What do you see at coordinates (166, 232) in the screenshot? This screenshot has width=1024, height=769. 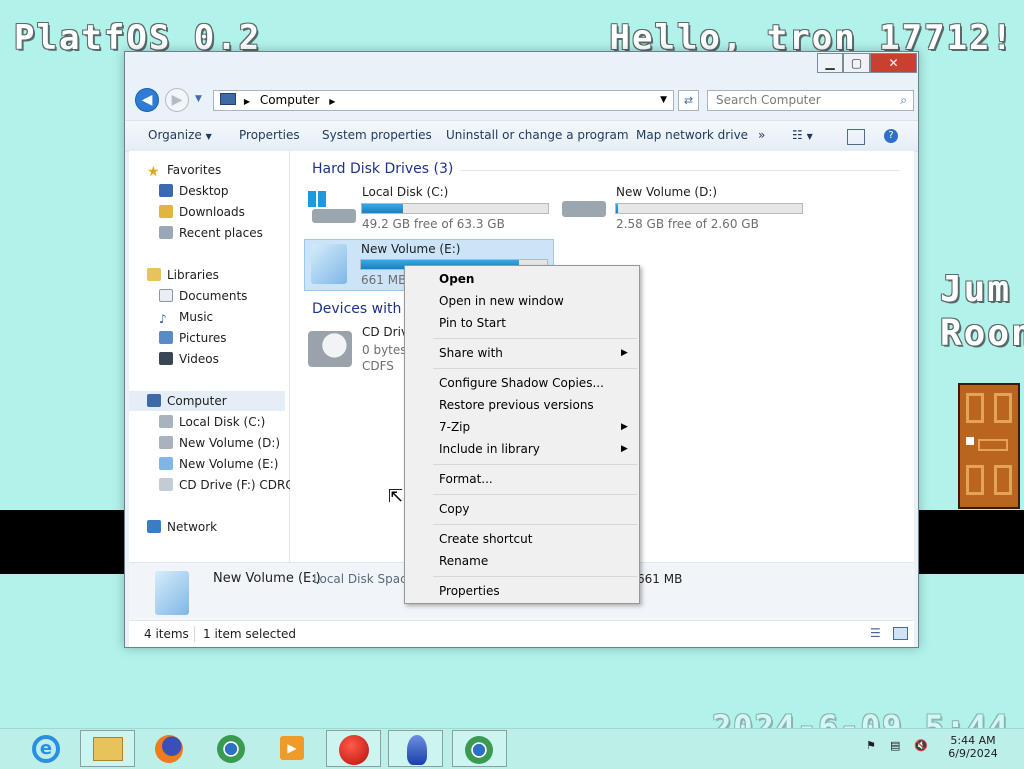 I see `recent-places-icon` at bounding box center [166, 232].